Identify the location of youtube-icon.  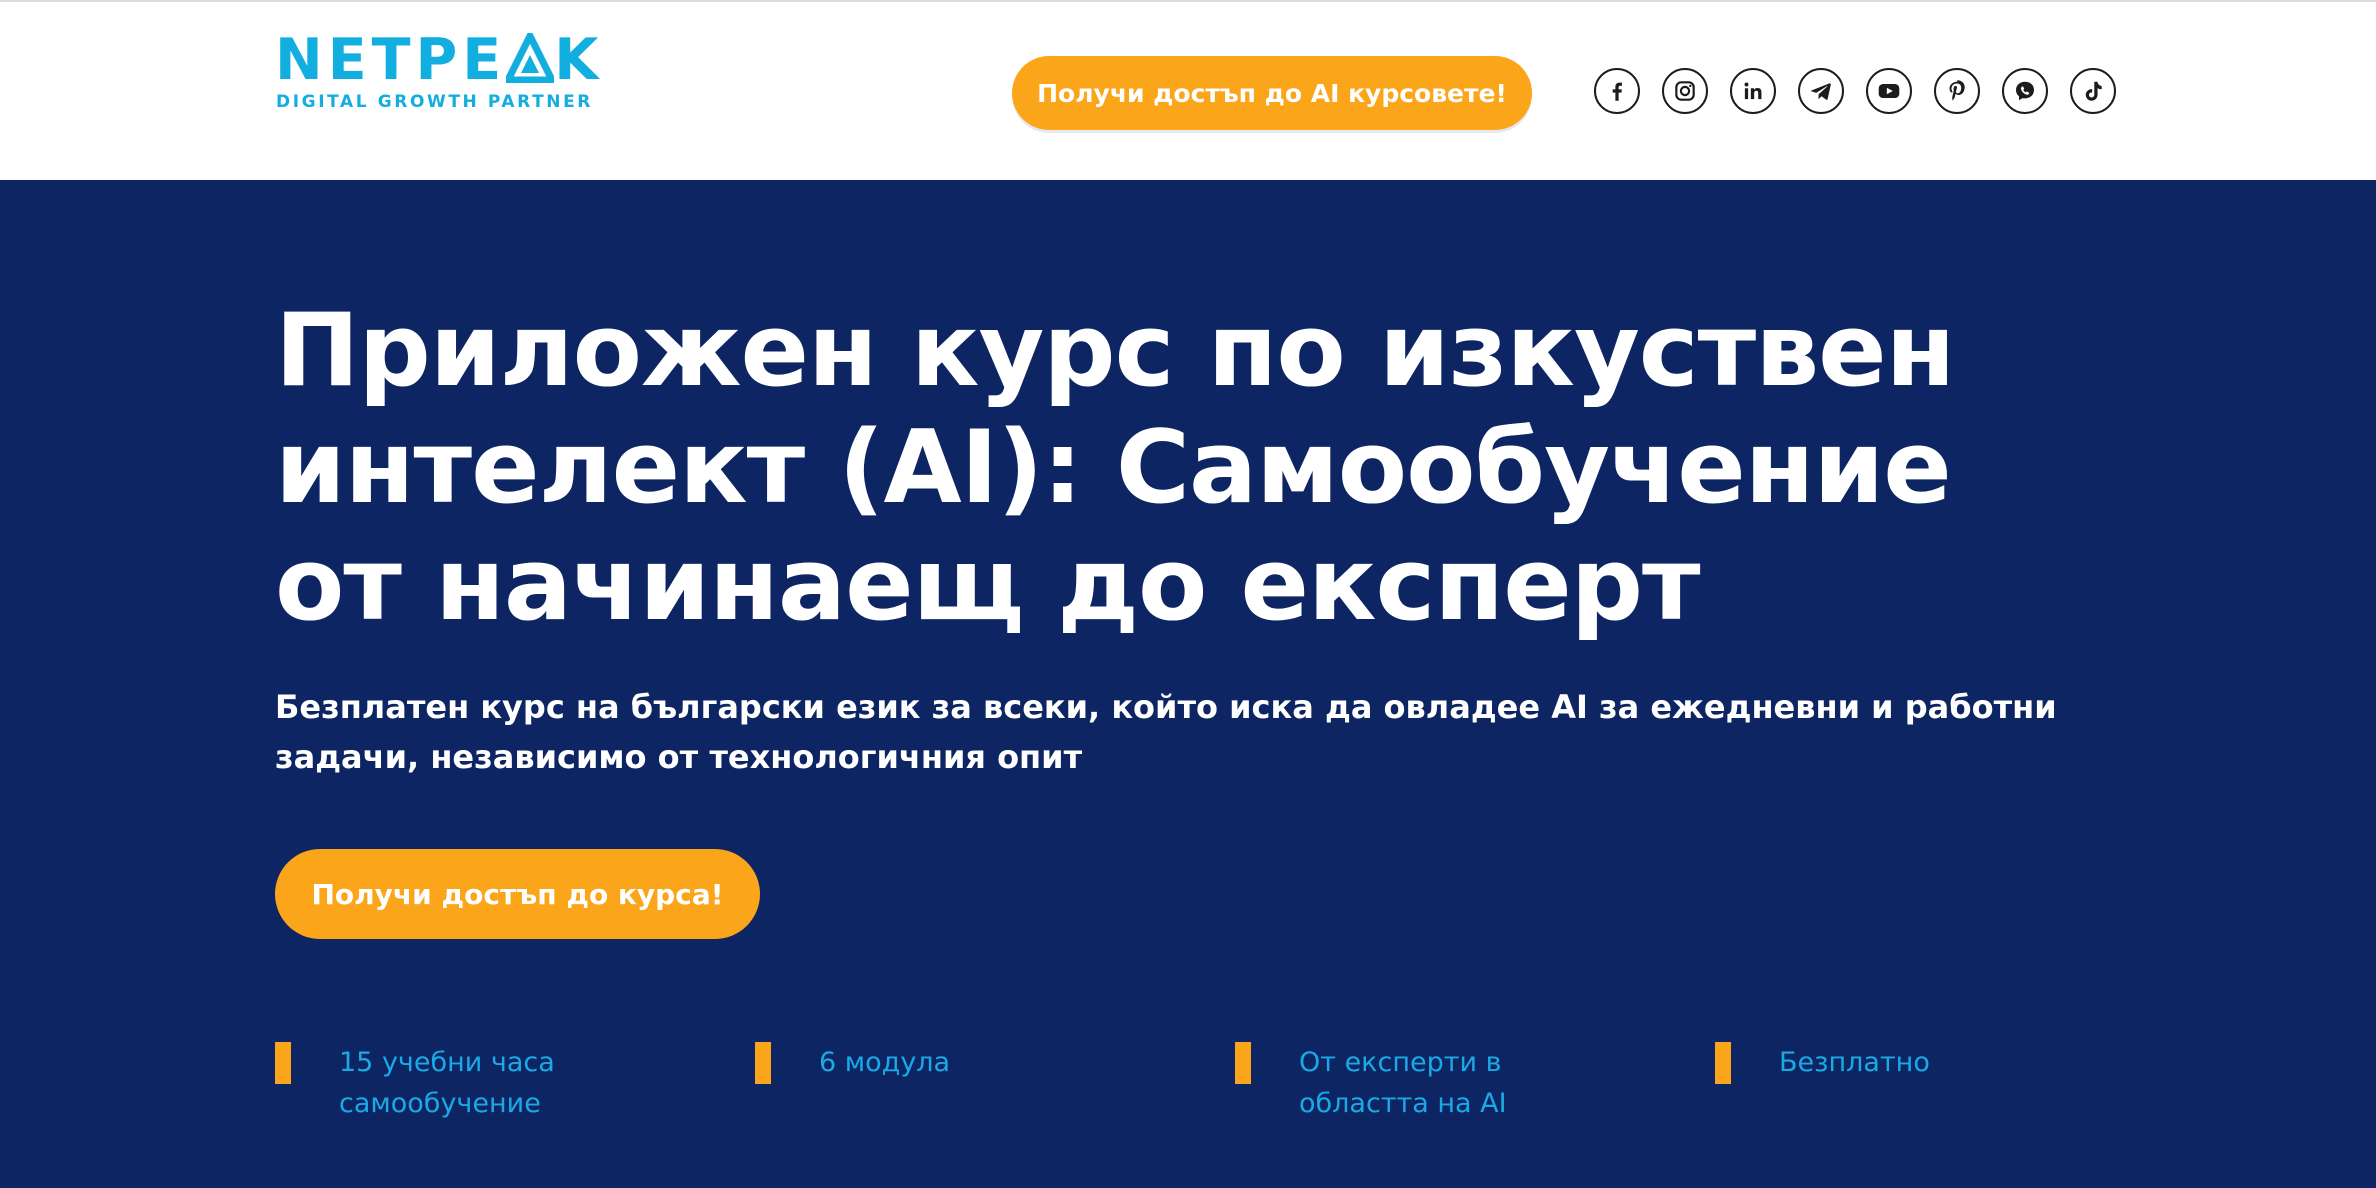
(1889, 91).